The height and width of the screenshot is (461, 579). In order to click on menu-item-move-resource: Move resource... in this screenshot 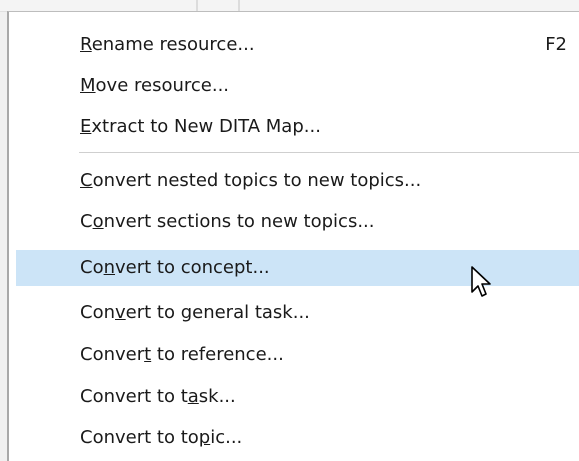, I will do `click(297, 86)`.